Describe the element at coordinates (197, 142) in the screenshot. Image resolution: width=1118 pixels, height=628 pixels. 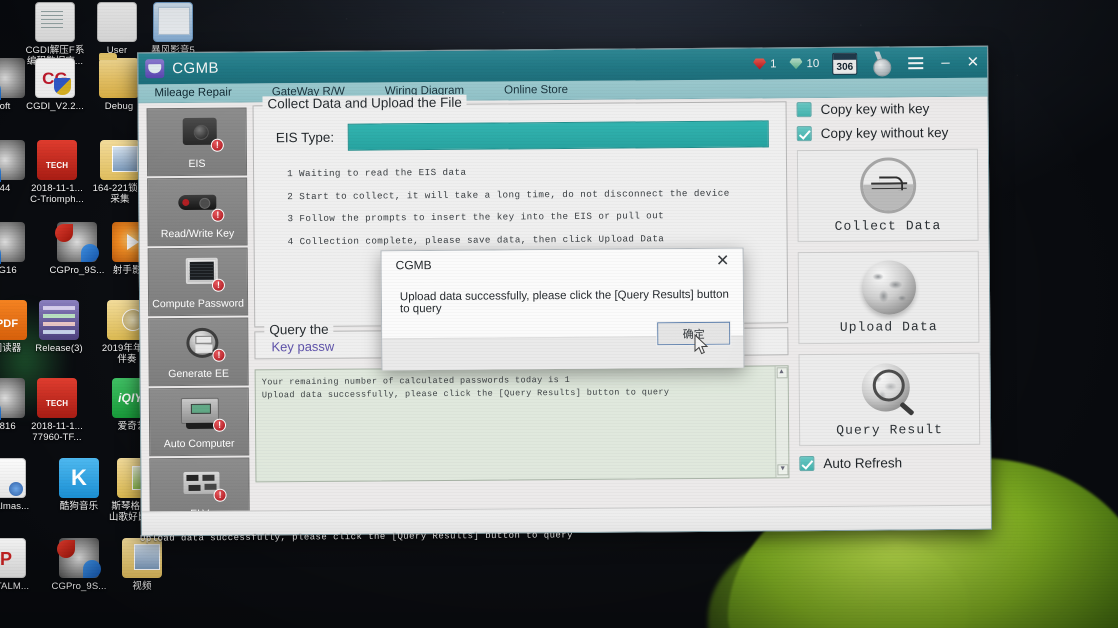
I see `sidebar-item-eis: ! EIS` at that location.